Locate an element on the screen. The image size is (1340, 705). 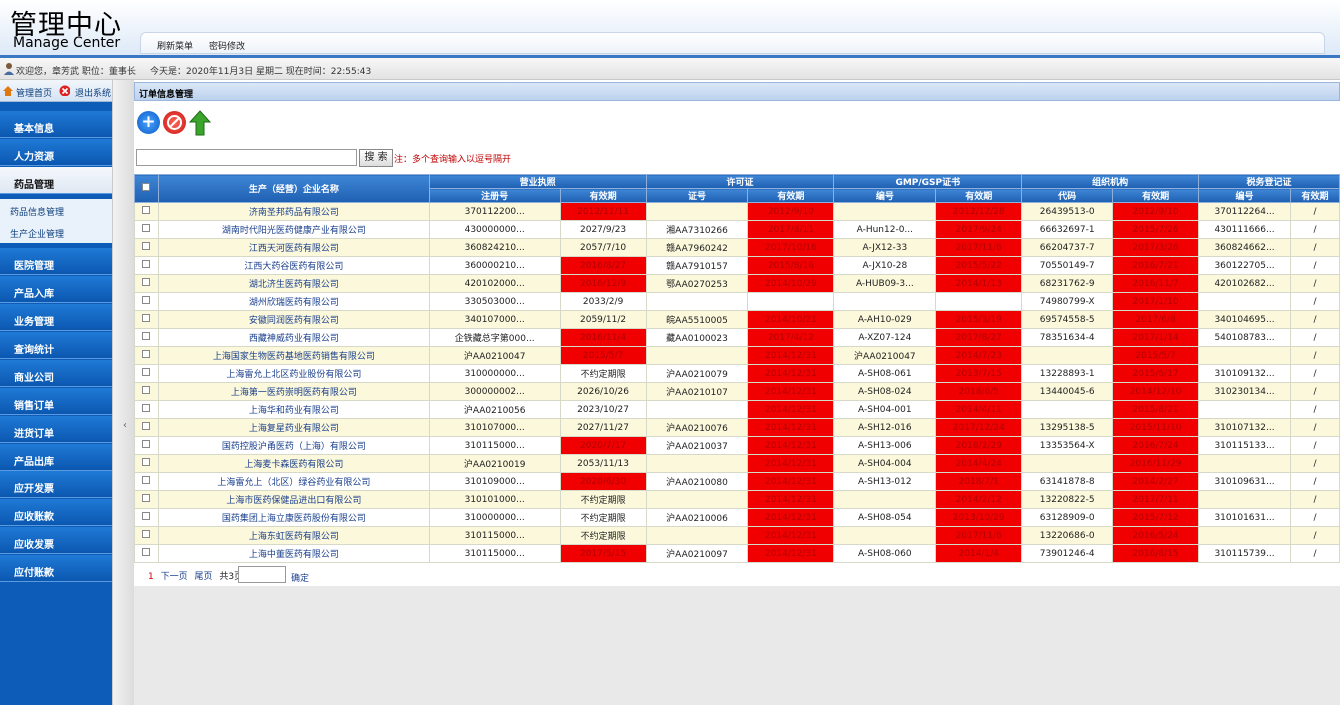
company-name-cell: 上海雷允上（北区）绿谷药业有限公司 is located at coordinates (293, 481).